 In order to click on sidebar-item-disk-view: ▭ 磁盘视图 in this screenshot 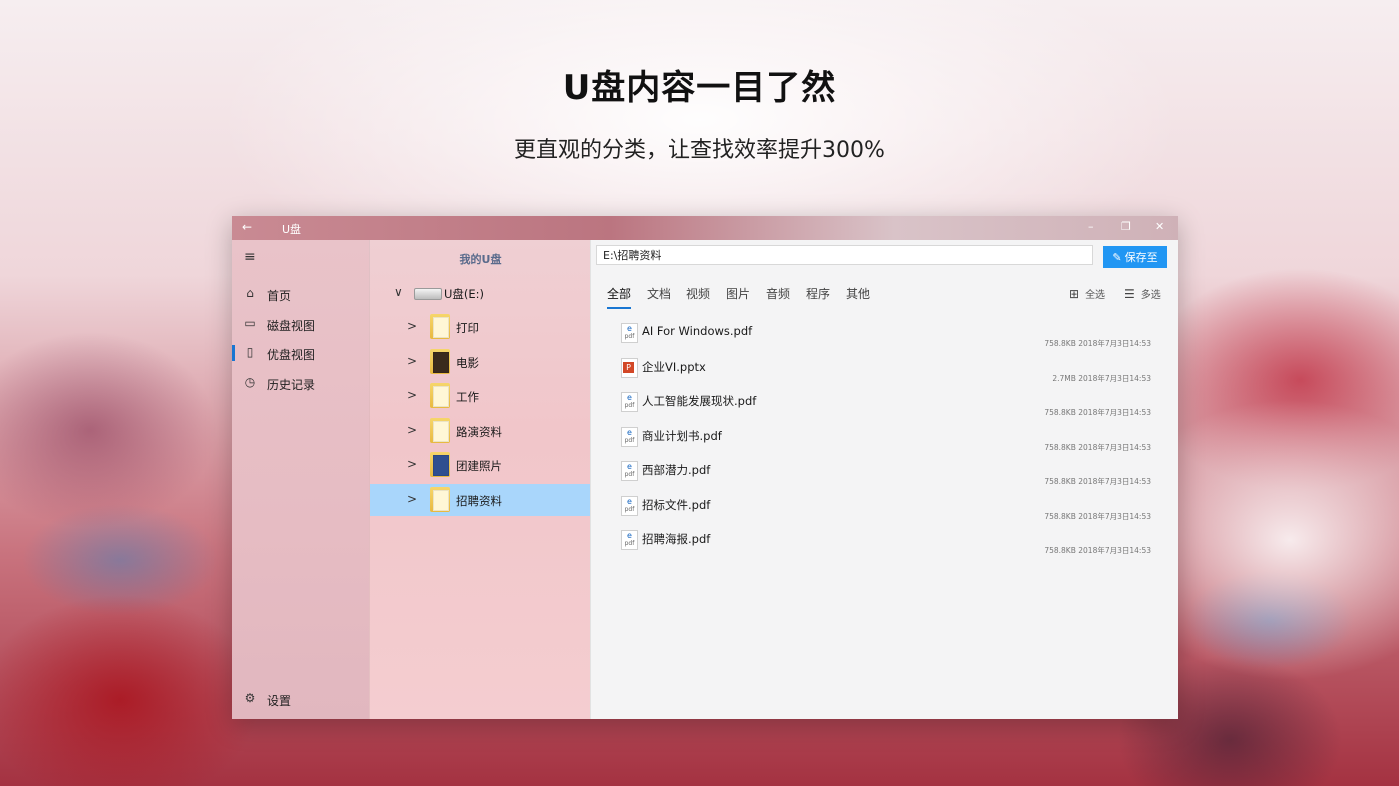, I will do `click(300, 324)`.